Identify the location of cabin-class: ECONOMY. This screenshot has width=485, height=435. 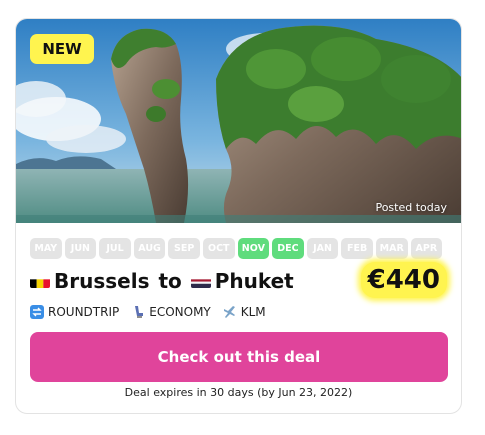
(171, 312).